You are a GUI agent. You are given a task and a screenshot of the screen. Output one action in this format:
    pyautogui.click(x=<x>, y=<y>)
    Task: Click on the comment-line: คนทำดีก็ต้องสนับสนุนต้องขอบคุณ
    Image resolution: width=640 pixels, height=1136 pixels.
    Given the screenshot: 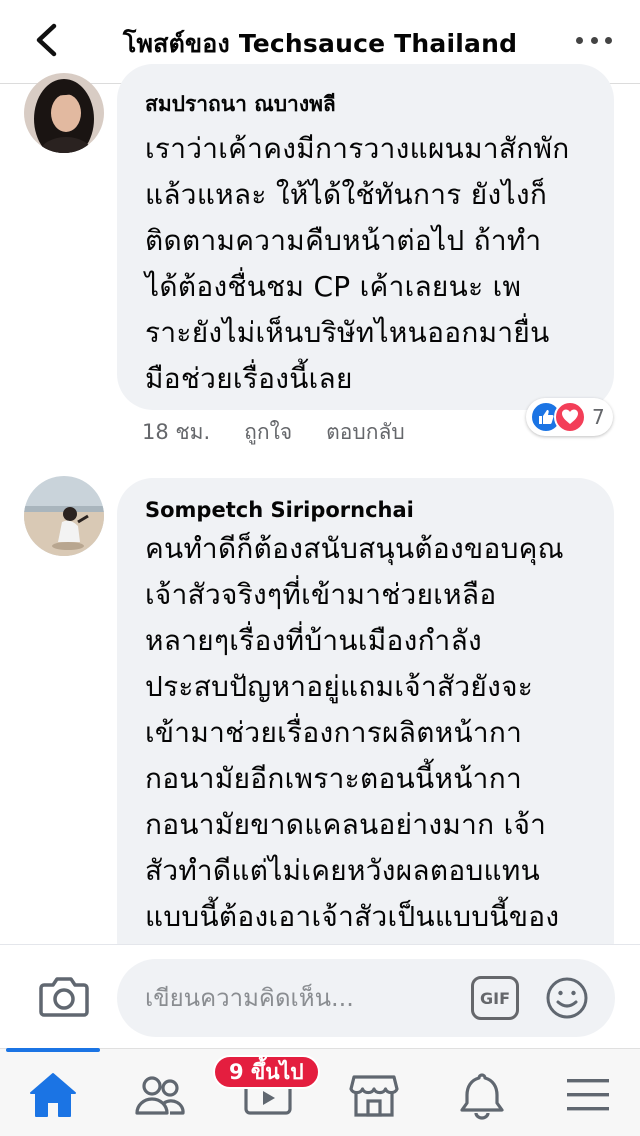 What is the action you would take?
    pyautogui.click(x=354, y=548)
    